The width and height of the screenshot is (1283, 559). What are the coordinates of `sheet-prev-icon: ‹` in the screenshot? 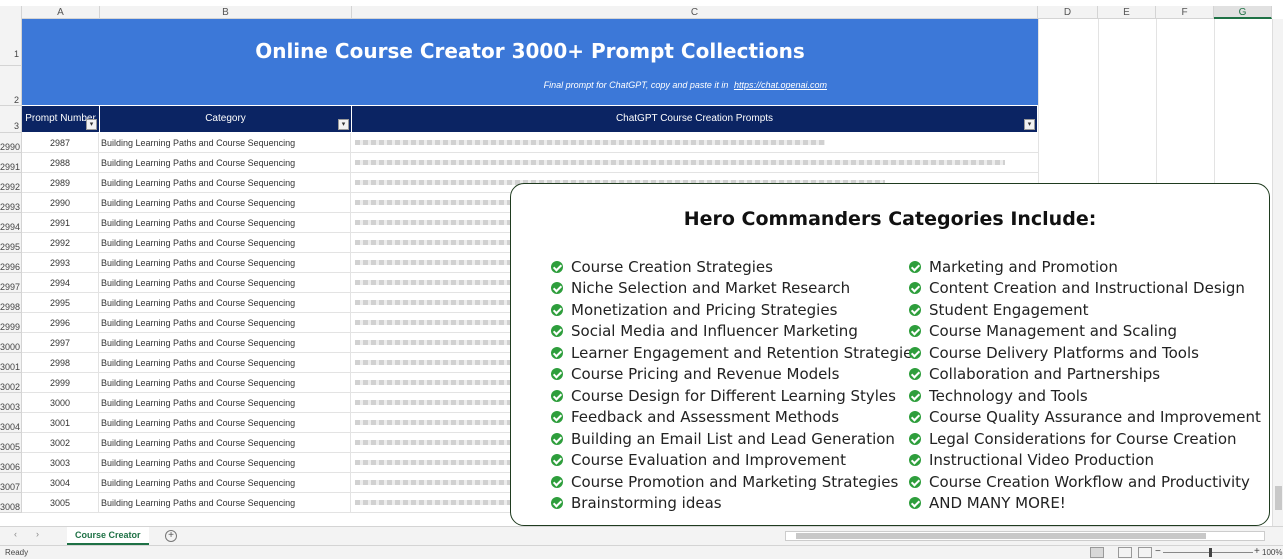 It's located at (15, 534).